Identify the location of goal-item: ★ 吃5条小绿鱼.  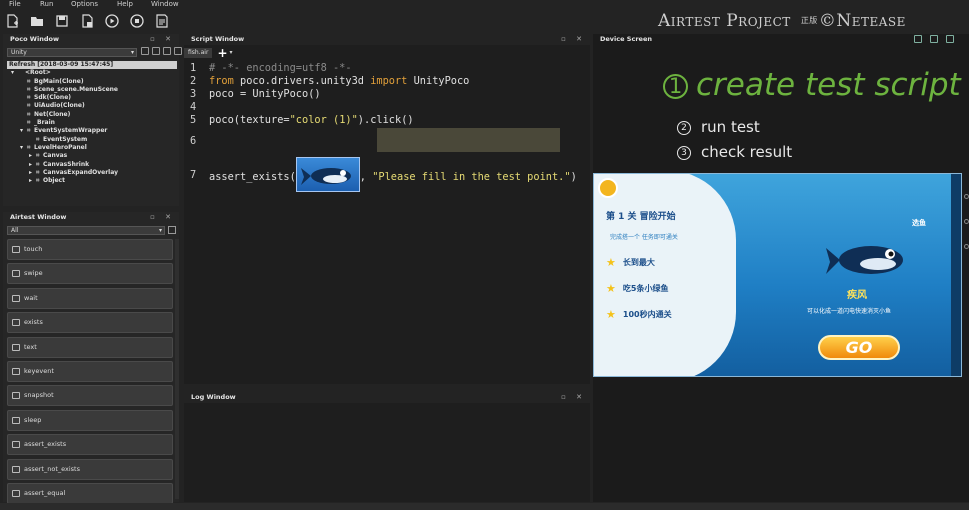
(637, 288).